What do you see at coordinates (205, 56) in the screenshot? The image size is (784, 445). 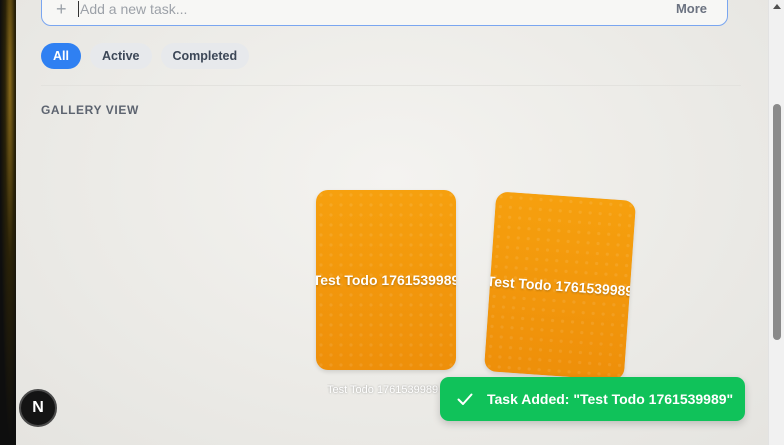 I see `filter-completed: Completed` at bounding box center [205, 56].